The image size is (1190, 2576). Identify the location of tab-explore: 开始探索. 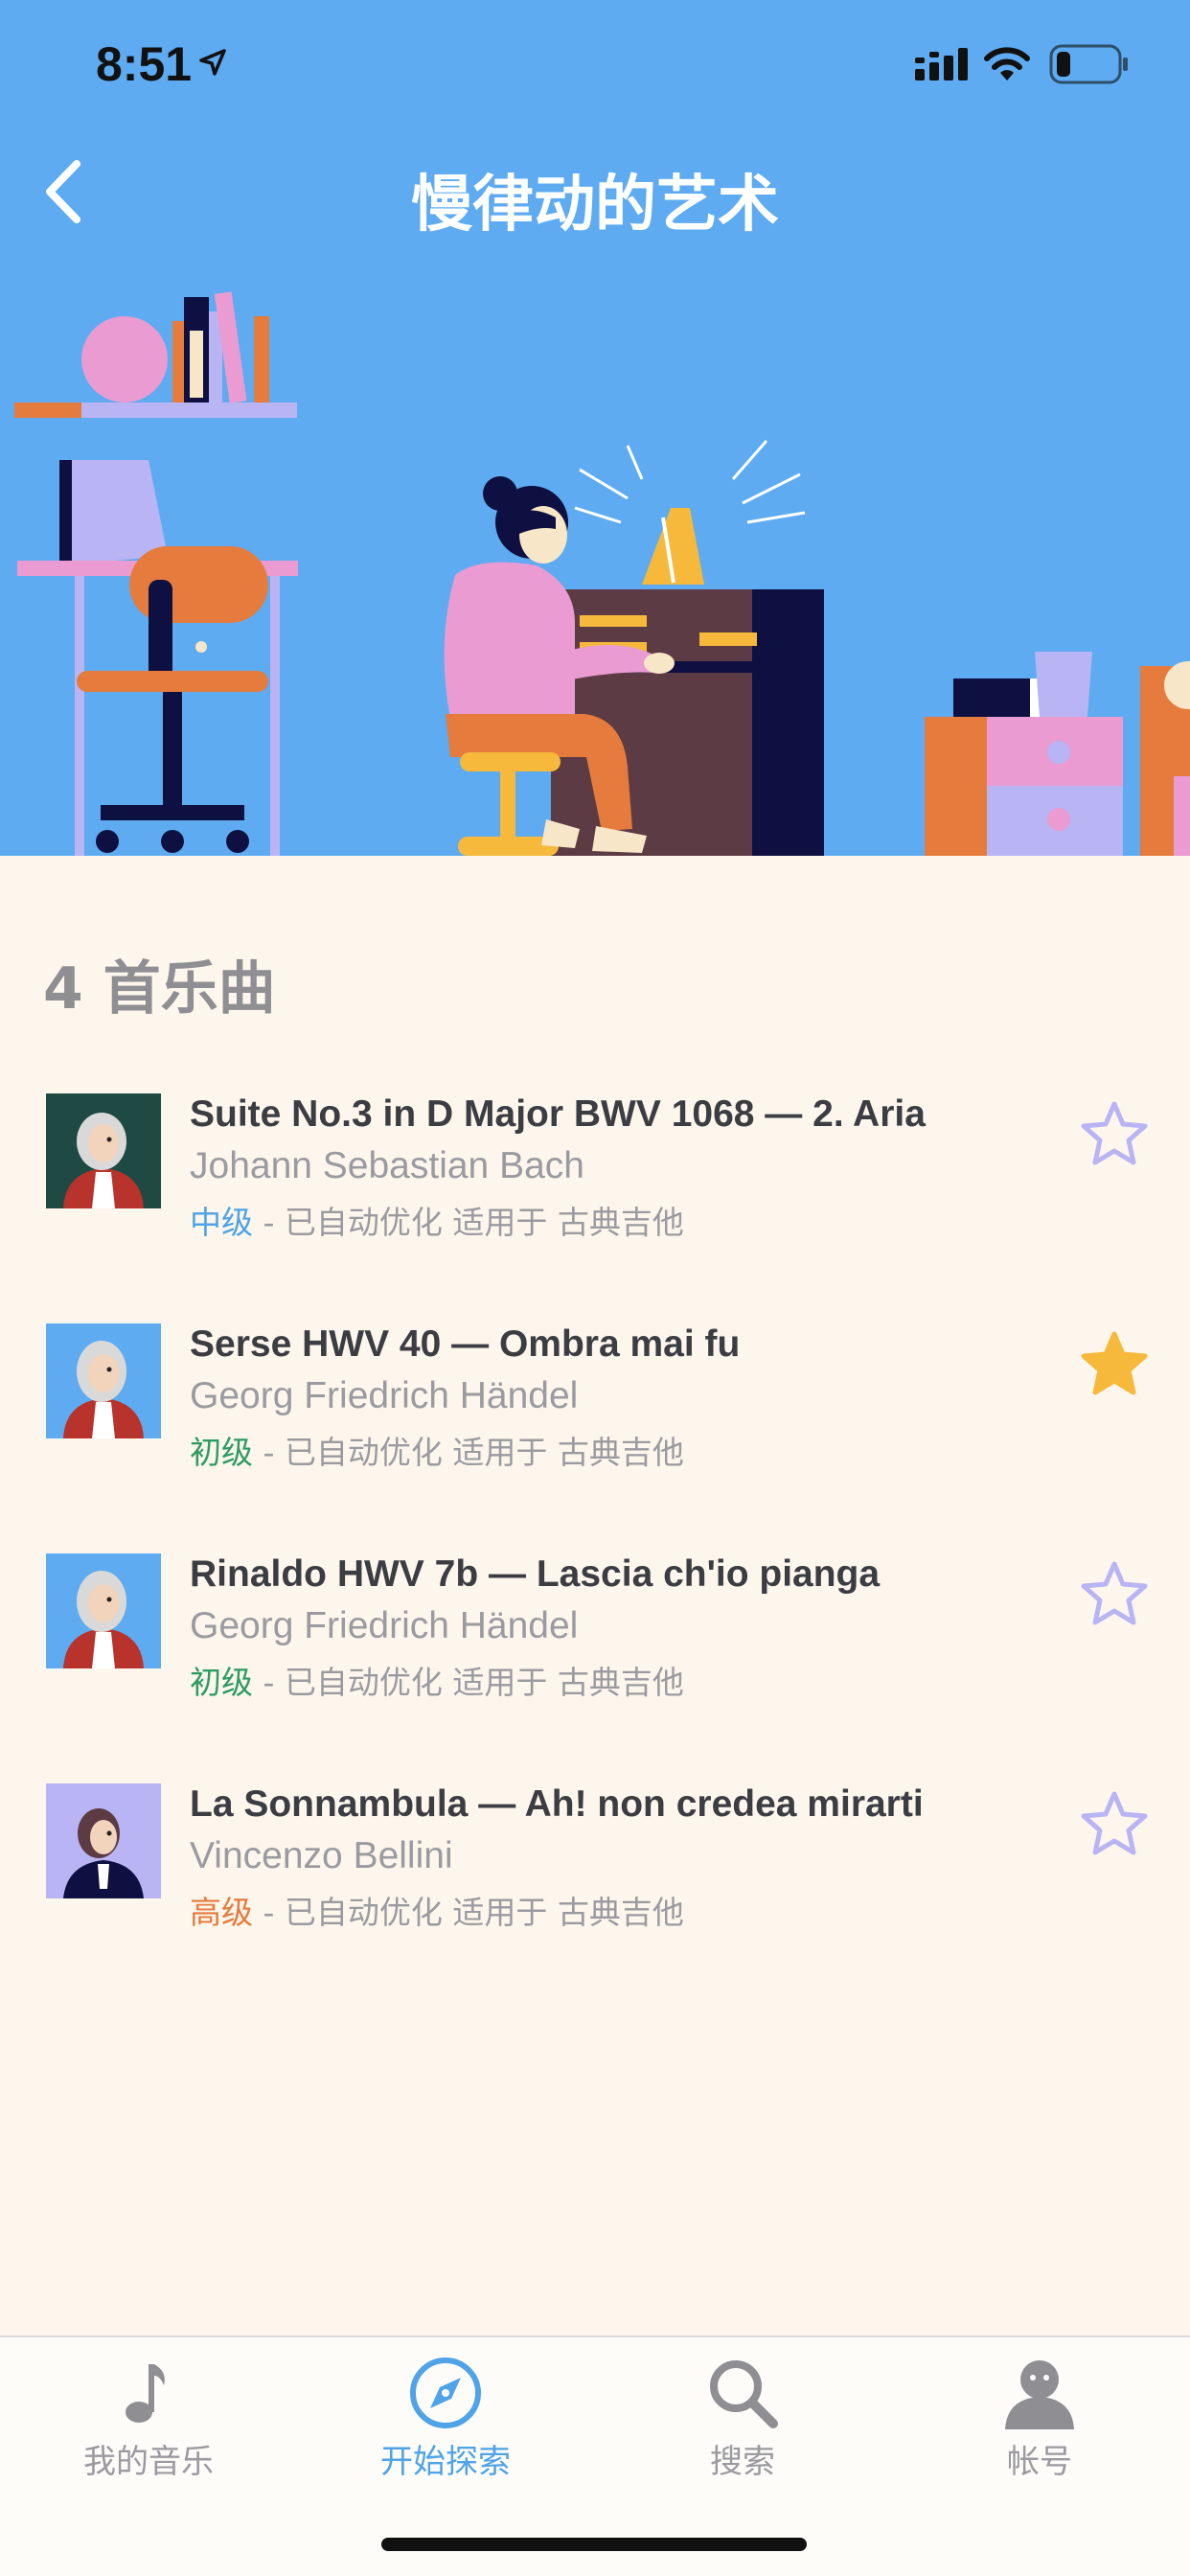
(445, 2426).